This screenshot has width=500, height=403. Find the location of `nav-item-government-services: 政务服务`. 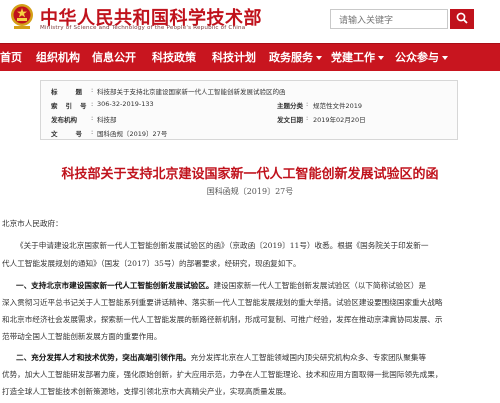

nav-item-government-services: 政务服务 is located at coordinates (295, 58).